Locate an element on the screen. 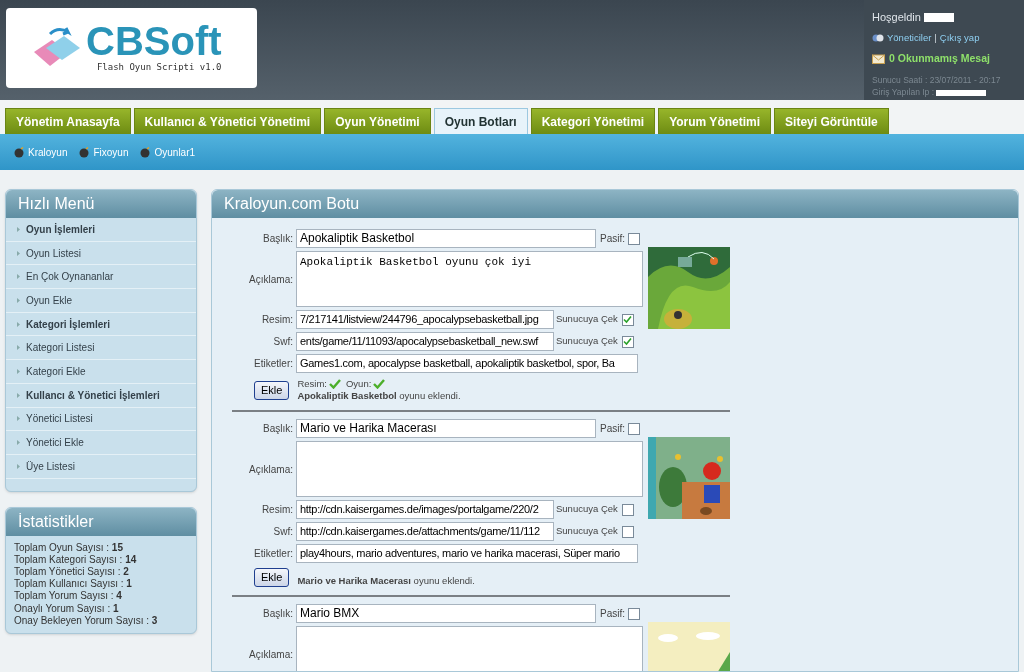  logo-text: CBSoft is located at coordinates (154, 41).